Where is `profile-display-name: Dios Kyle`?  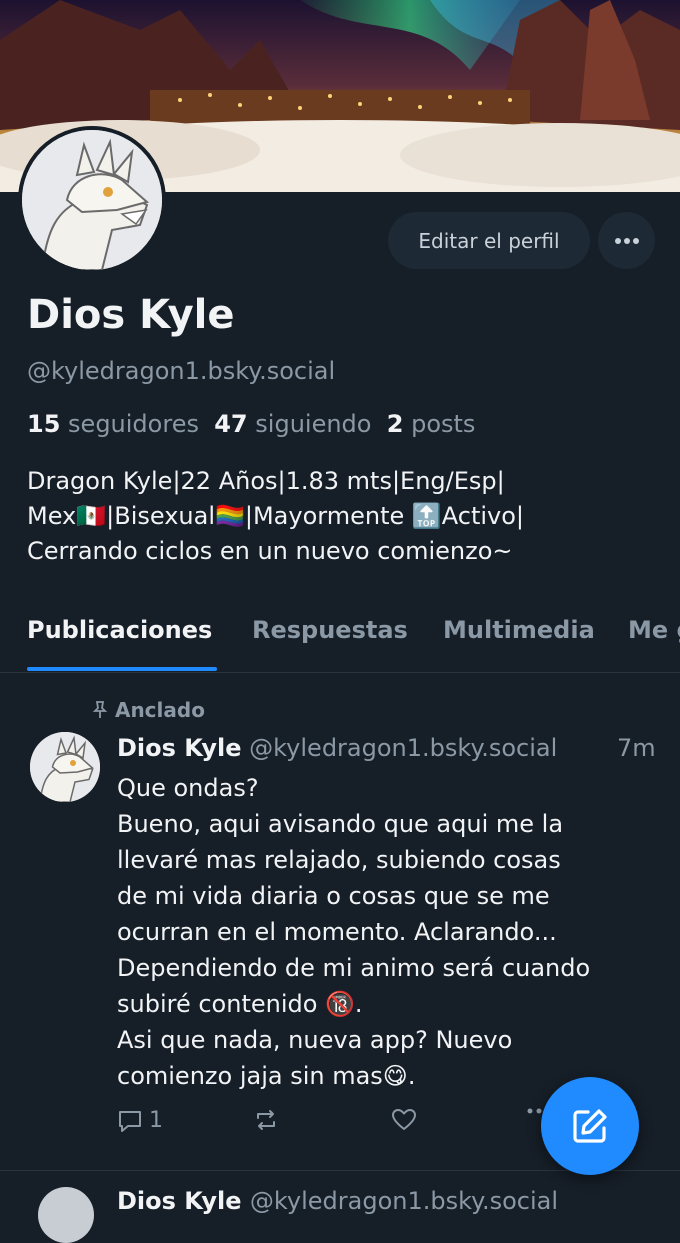
profile-display-name: Dios Kyle is located at coordinates (131, 315).